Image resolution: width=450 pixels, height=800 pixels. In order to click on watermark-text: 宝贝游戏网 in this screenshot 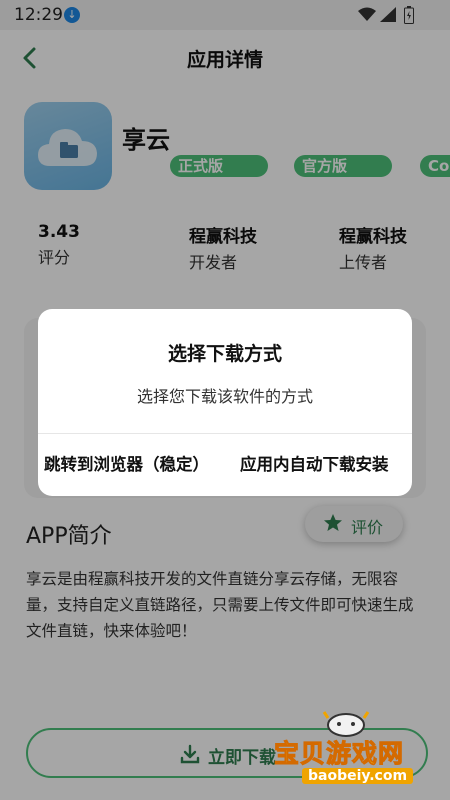, I will do `click(339, 754)`.